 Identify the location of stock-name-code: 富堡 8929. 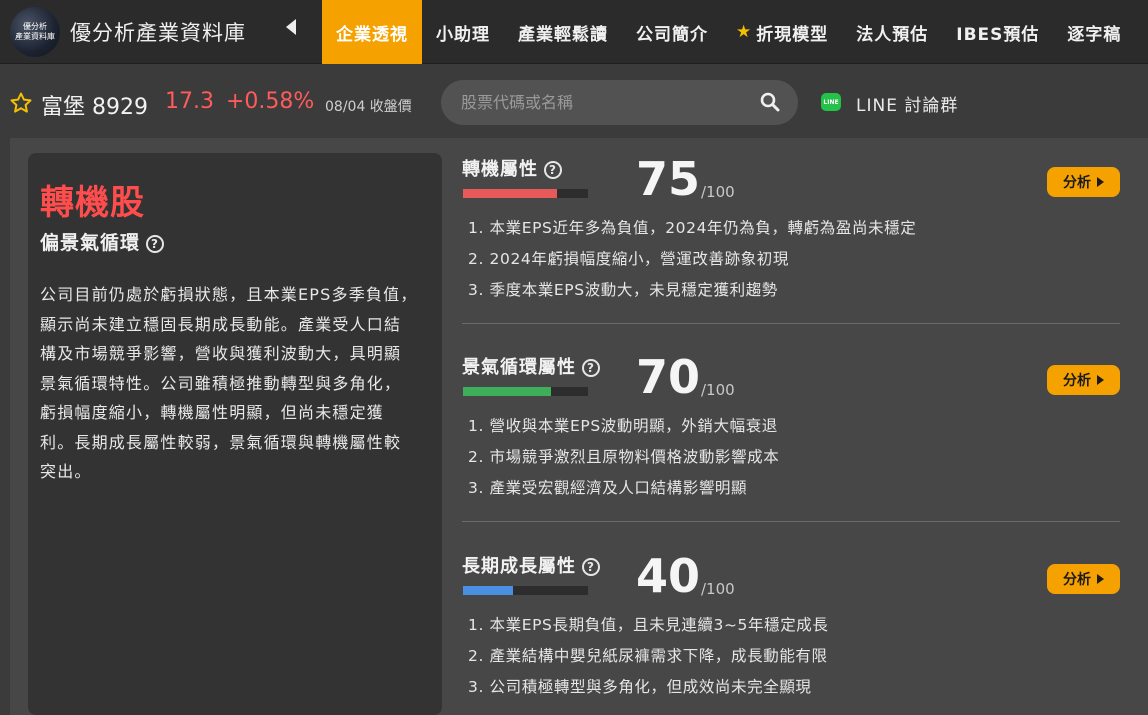
(94, 107).